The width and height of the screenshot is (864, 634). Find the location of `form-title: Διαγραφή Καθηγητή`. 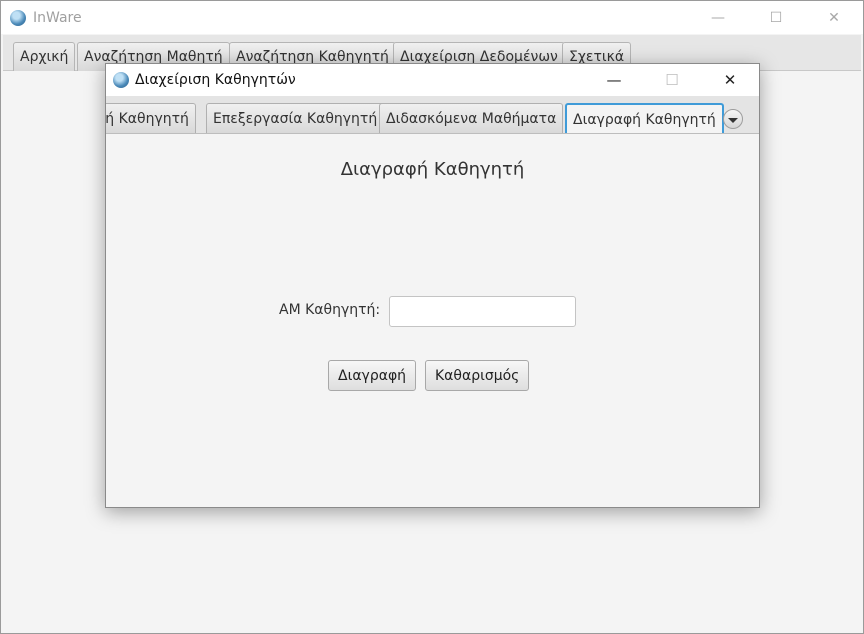

form-title: Διαγραφή Καθηγητή is located at coordinates (432, 169).